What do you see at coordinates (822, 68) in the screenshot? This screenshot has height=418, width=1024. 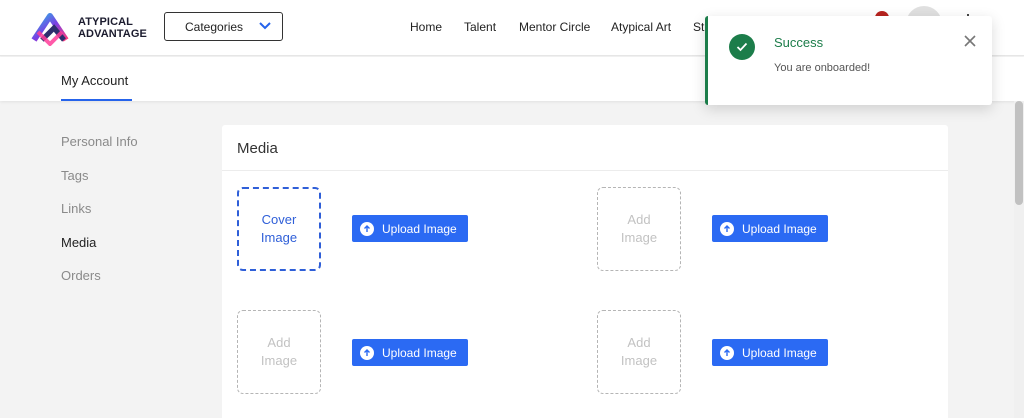 I see `toast-message: You are onboarded!` at bounding box center [822, 68].